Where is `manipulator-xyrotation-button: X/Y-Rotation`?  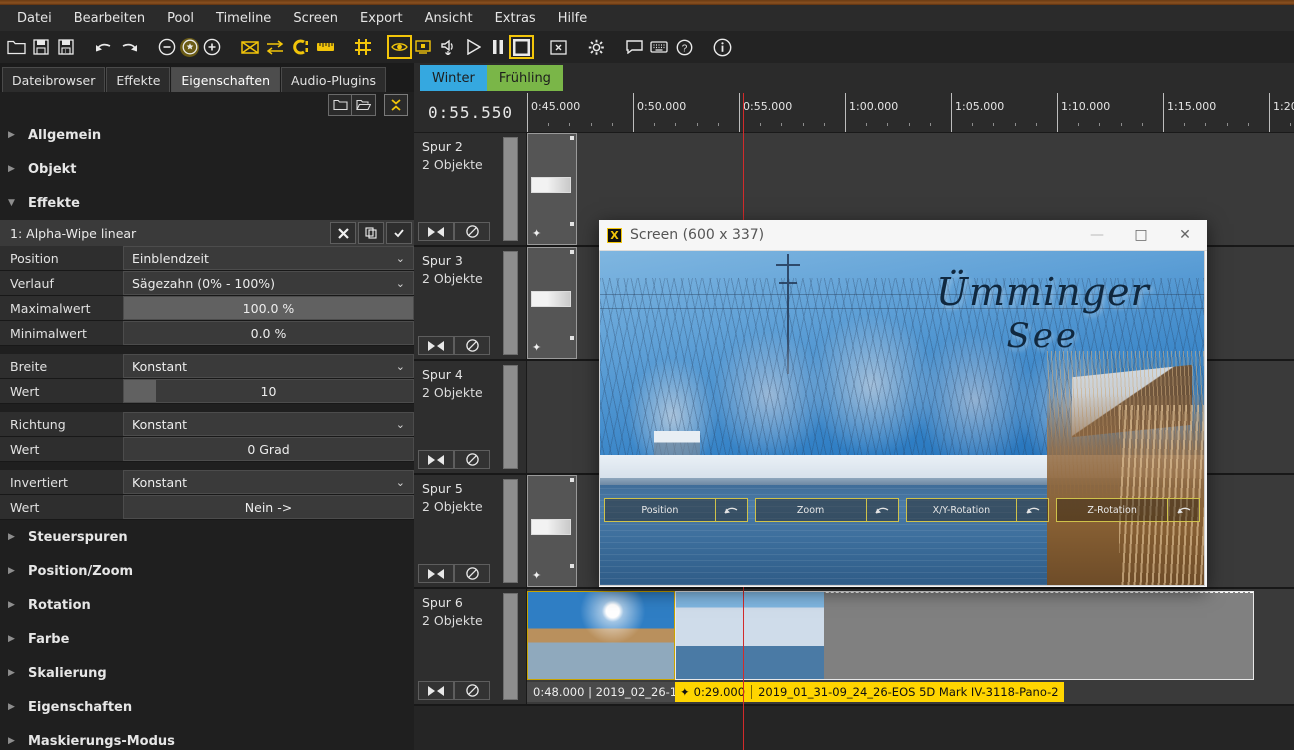 manipulator-xyrotation-button: X/Y-Rotation is located at coordinates (977, 510).